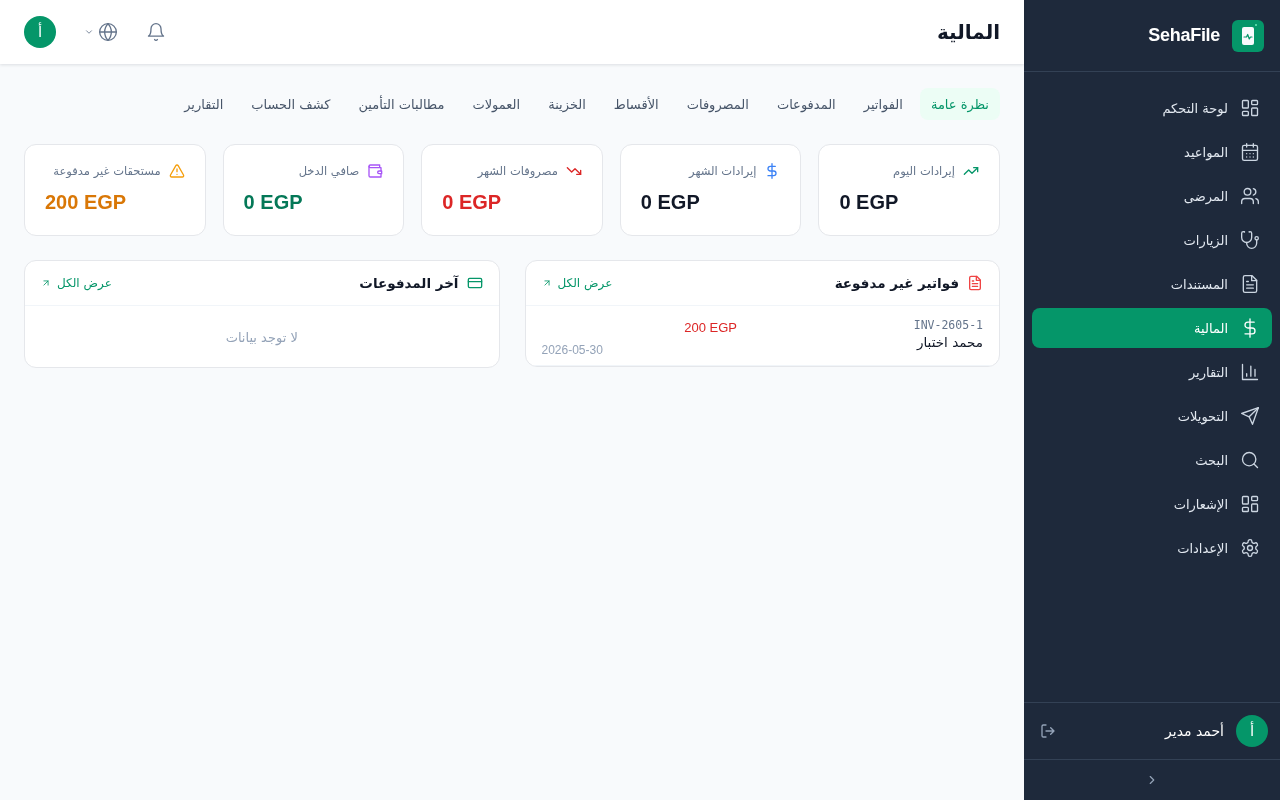 The height and width of the screenshot is (800, 1280). I want to click on sidebar-item: لوحة التحكم, so click(1152, 108).